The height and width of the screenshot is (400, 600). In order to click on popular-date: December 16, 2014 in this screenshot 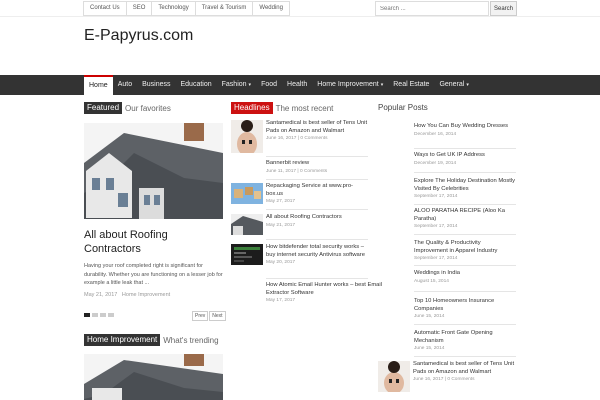, I will do `click(435, 134)`.